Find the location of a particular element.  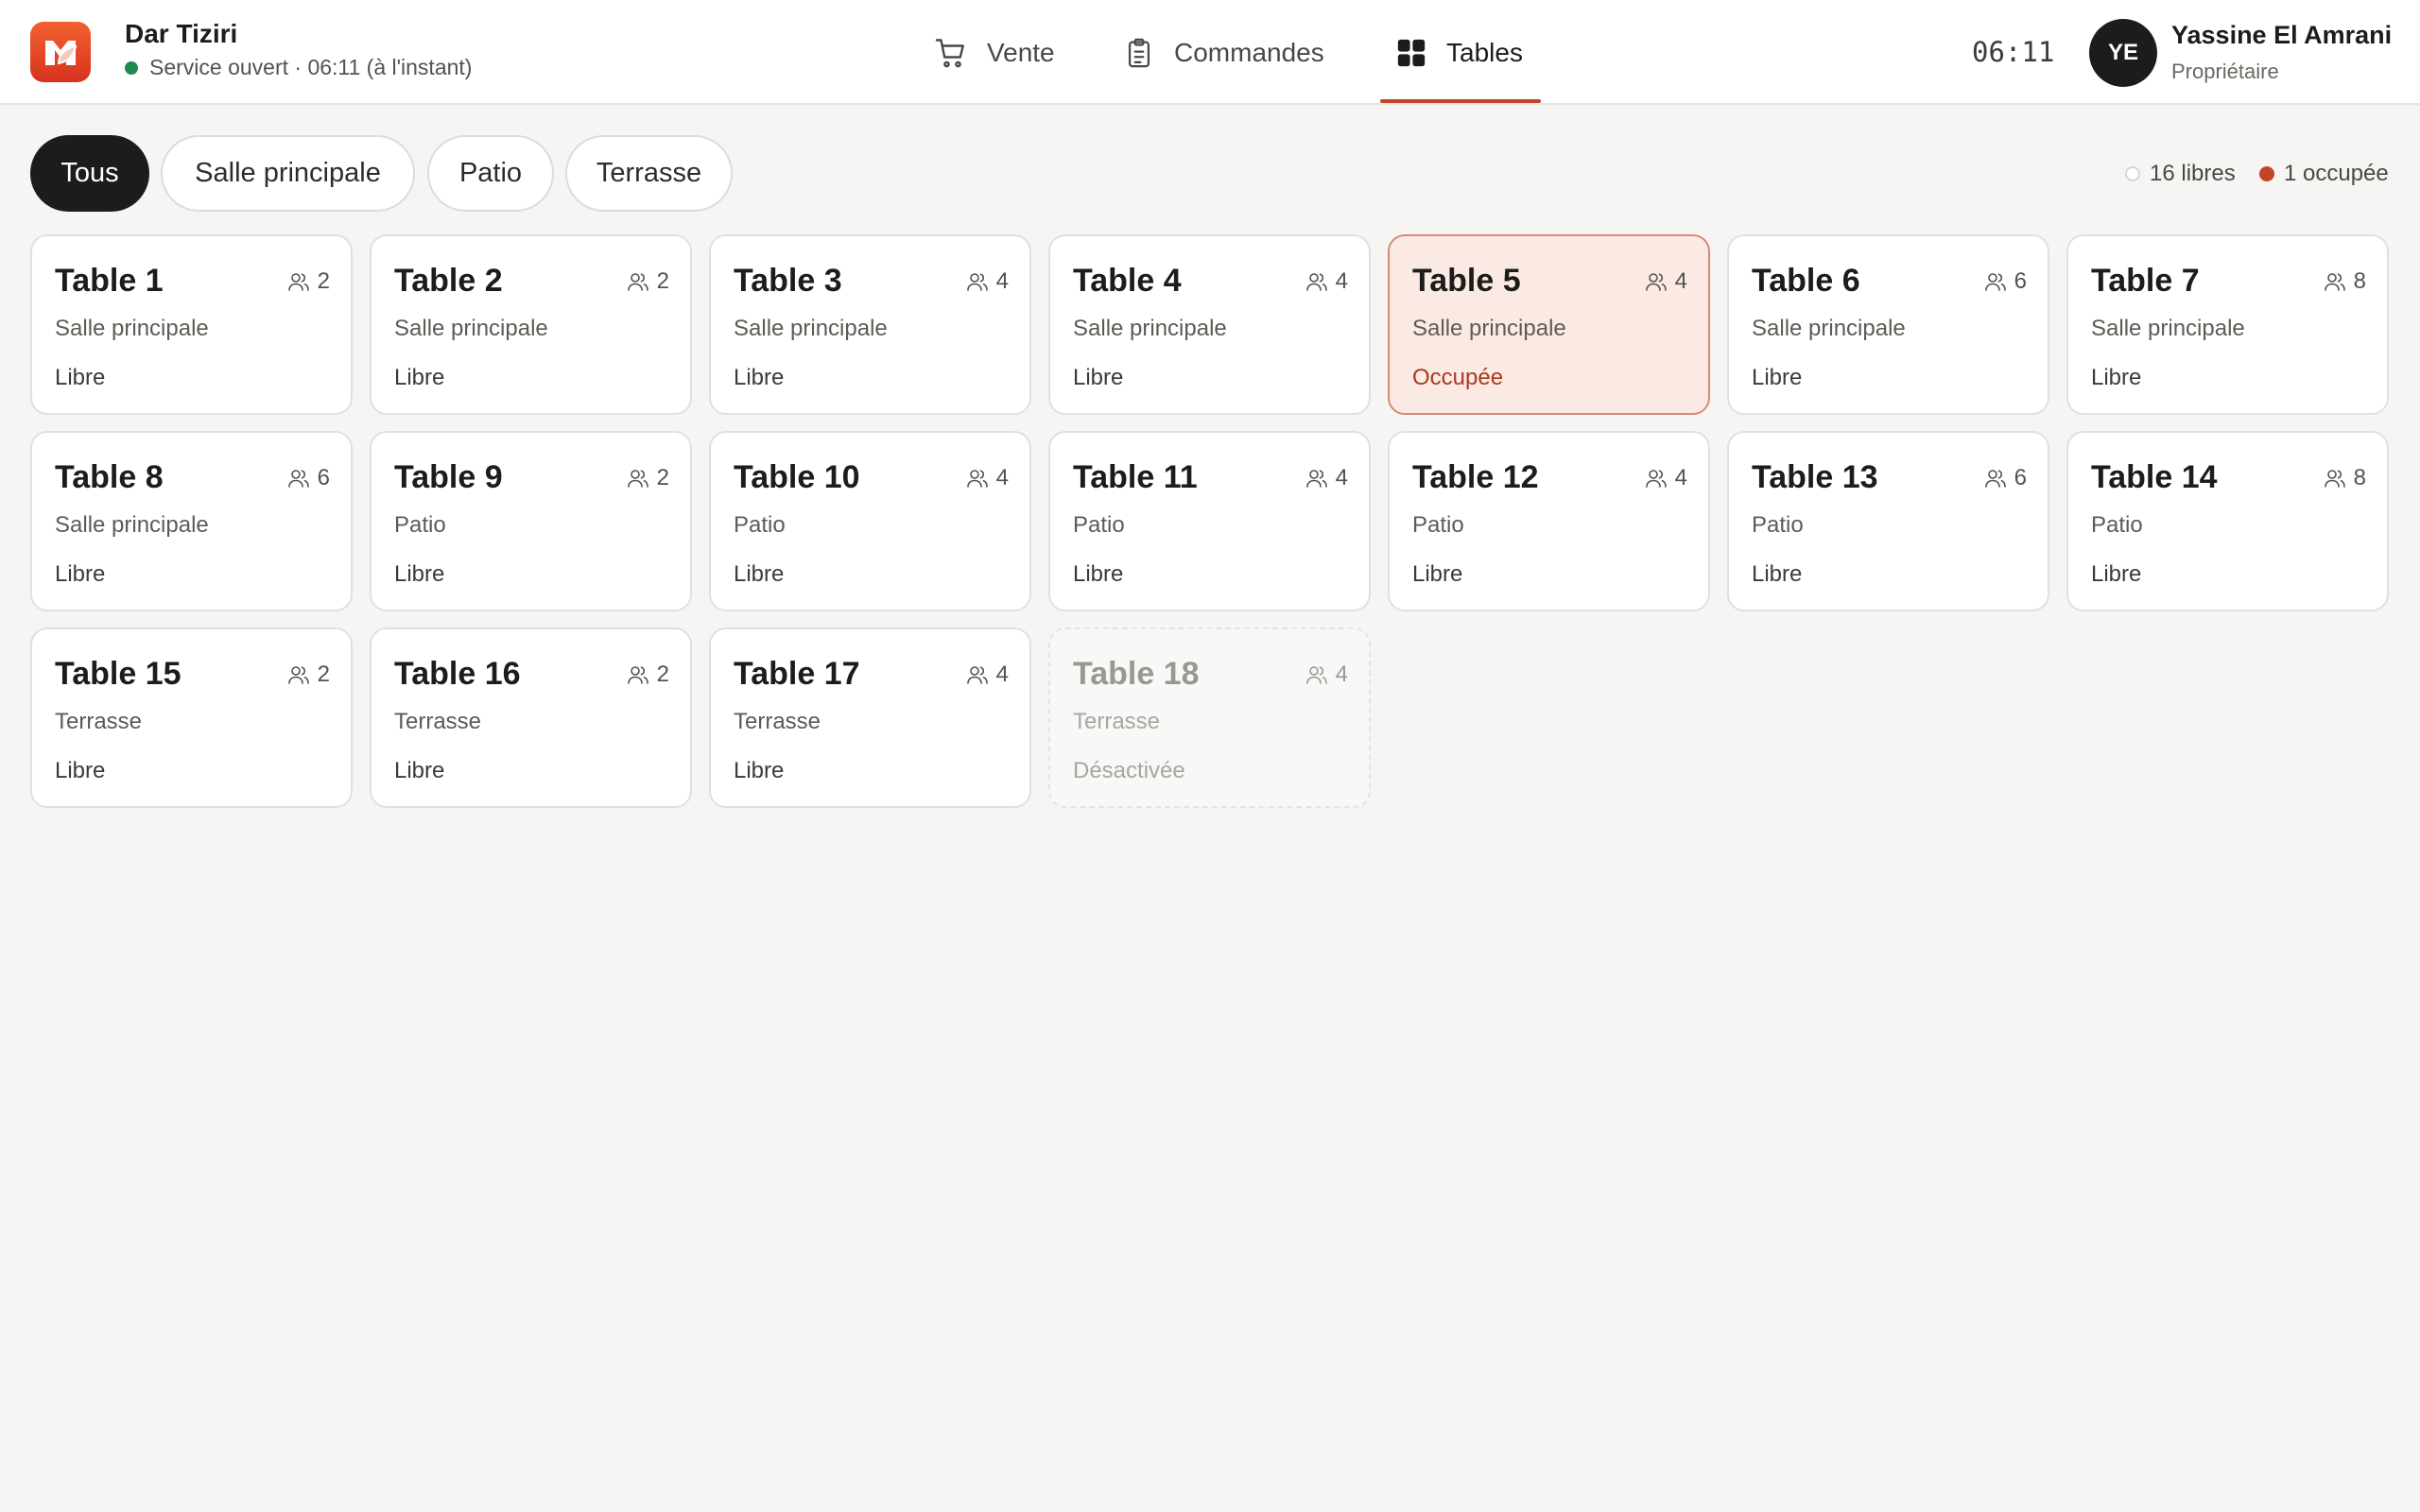

table-card: Table 6 6 Salle principale Libre is located at coordinates (1888, 324).